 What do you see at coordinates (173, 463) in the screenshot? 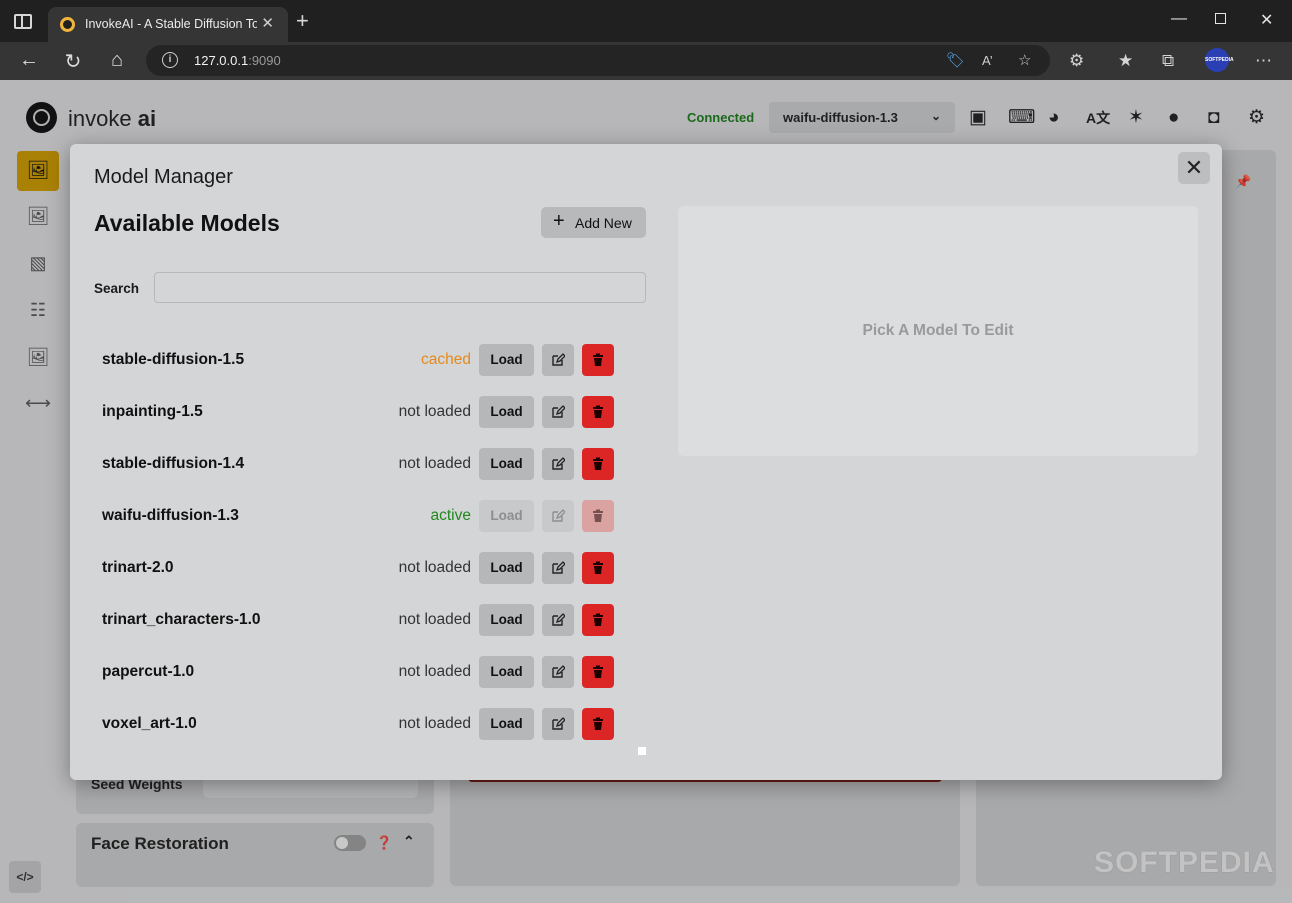
I see `model-name: stable-diffusion-1.4` at bounding box center [173, 463].